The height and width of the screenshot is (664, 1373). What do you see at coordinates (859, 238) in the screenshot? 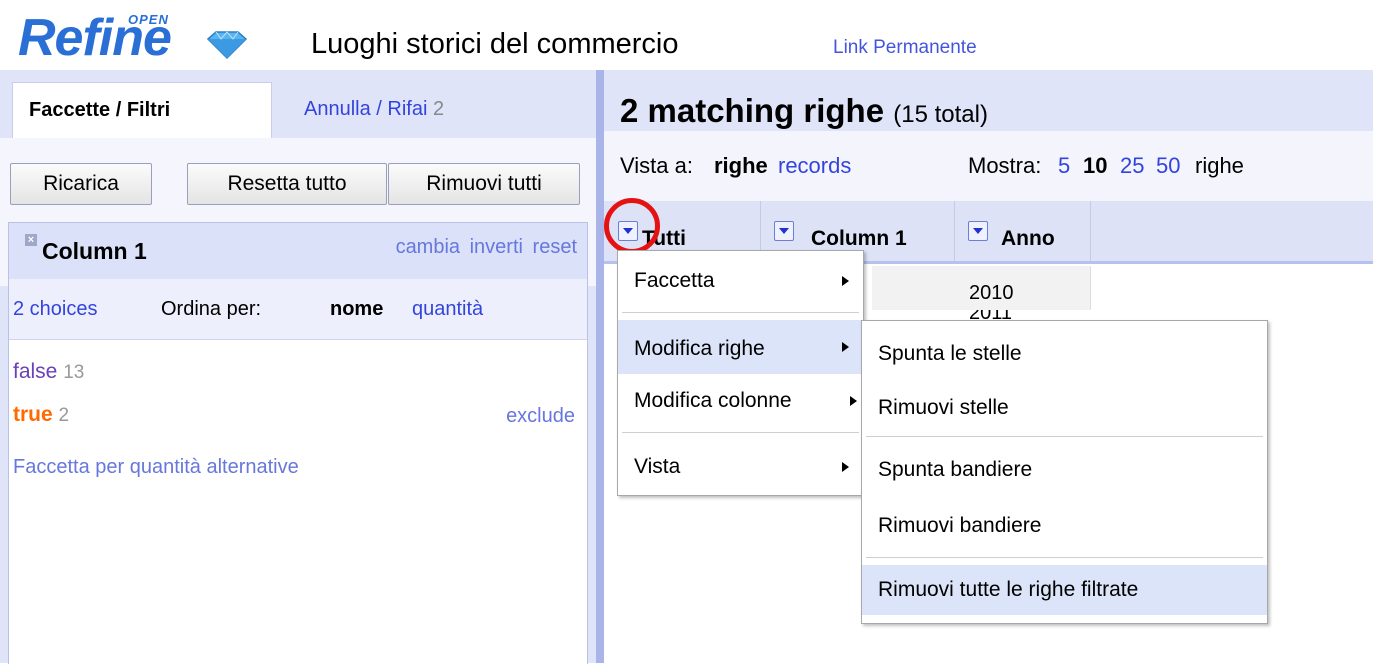
I see `column-label: Column 1` at bounding box center [859, 238].